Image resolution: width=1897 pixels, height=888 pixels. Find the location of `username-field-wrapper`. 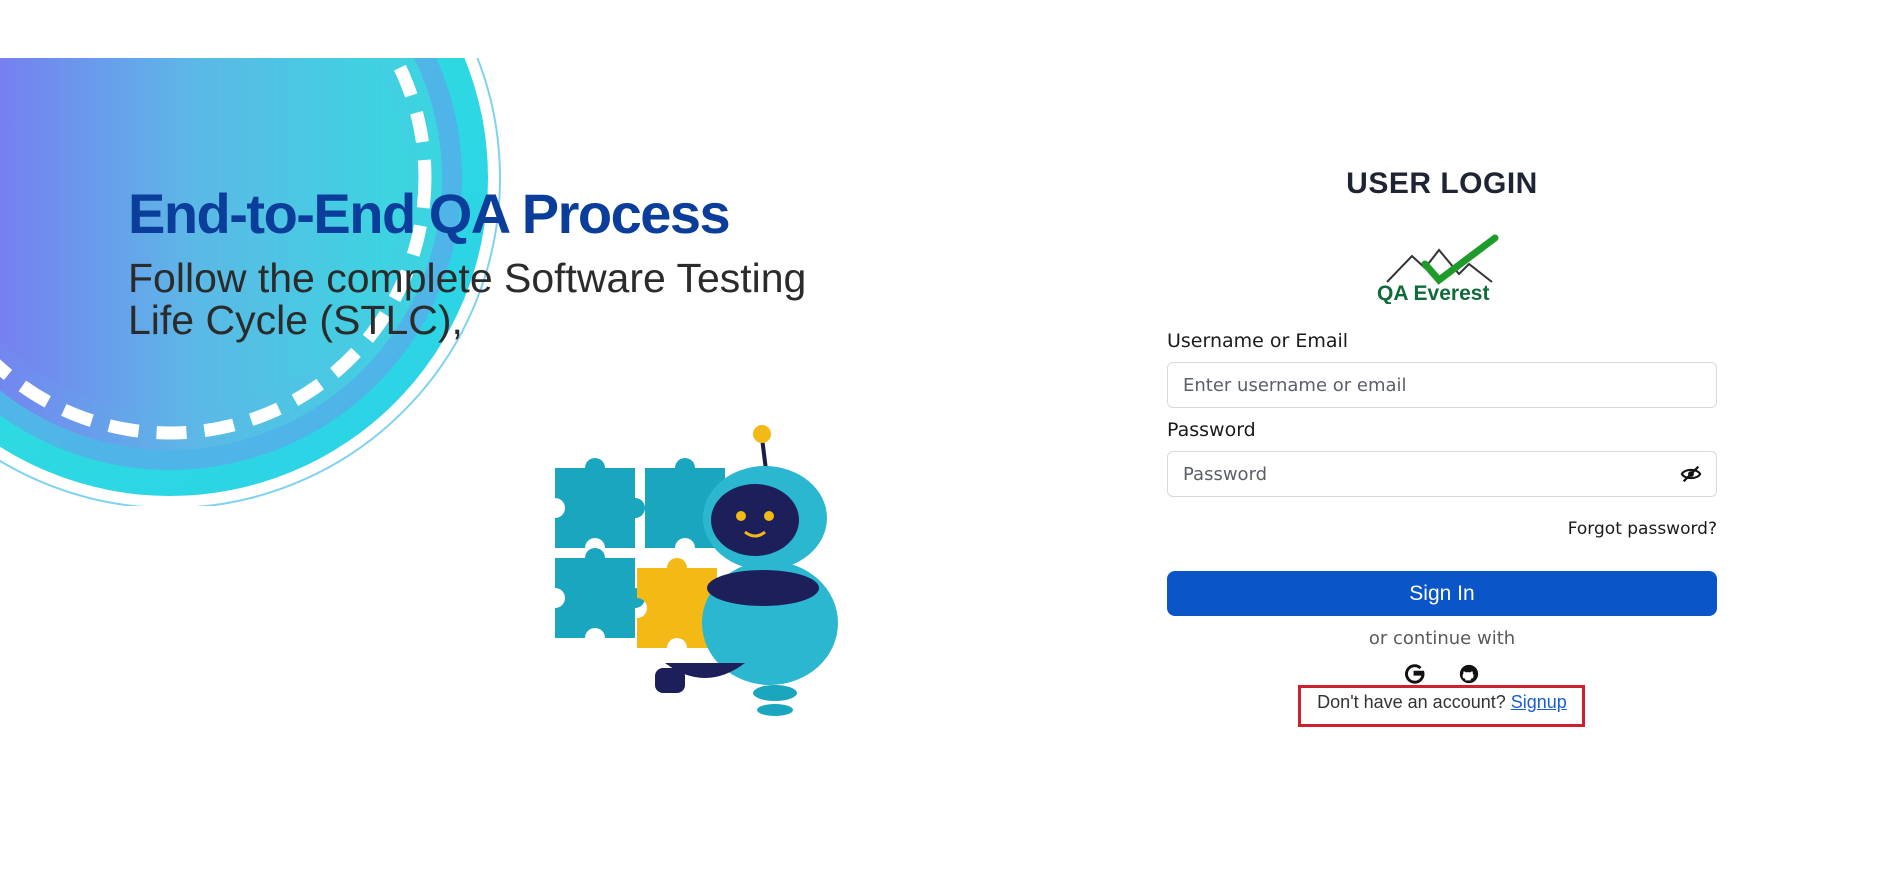

username-field-wrapper is located at coordinates (1442, 385).